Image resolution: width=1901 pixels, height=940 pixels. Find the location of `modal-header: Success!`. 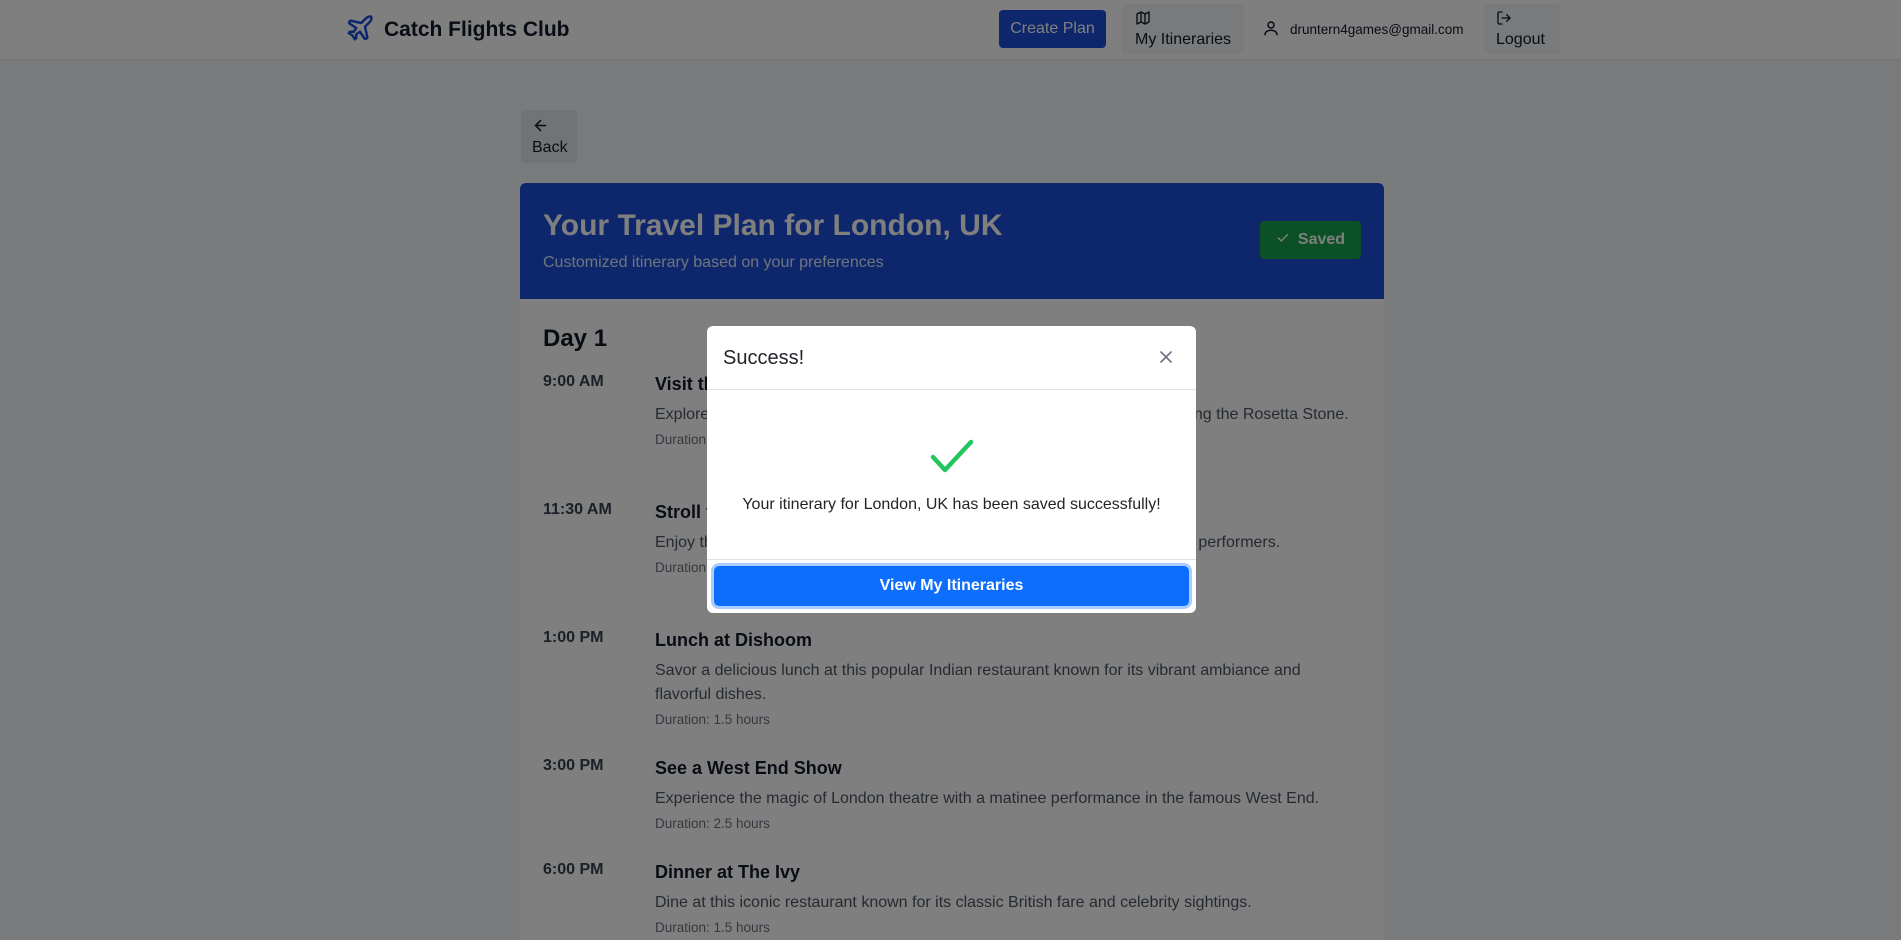

modal-header: Success! is located at coordinates (951, 358).